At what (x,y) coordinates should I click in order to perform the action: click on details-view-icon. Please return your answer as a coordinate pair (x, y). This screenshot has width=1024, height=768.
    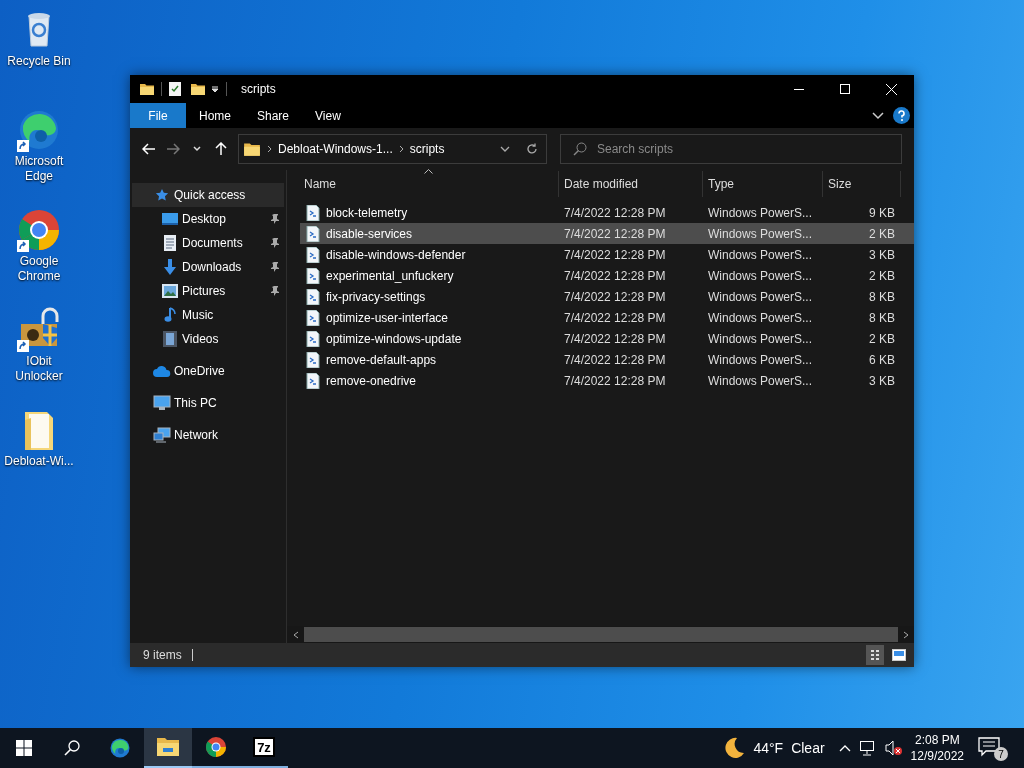
    Looking at the image, I should click on (875, 655).